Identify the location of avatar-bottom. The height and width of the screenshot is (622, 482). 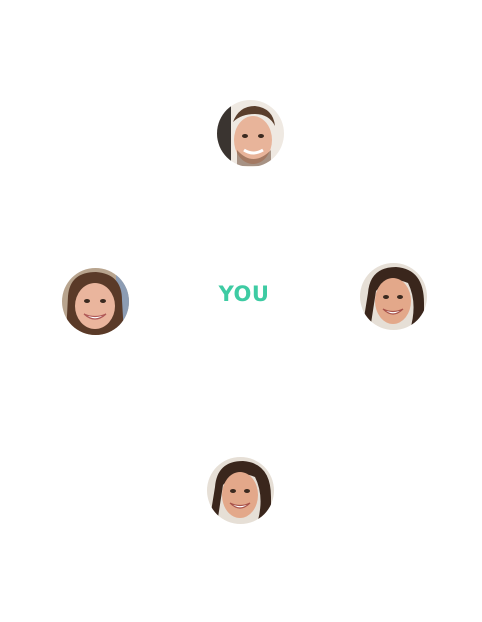
(240, 490).